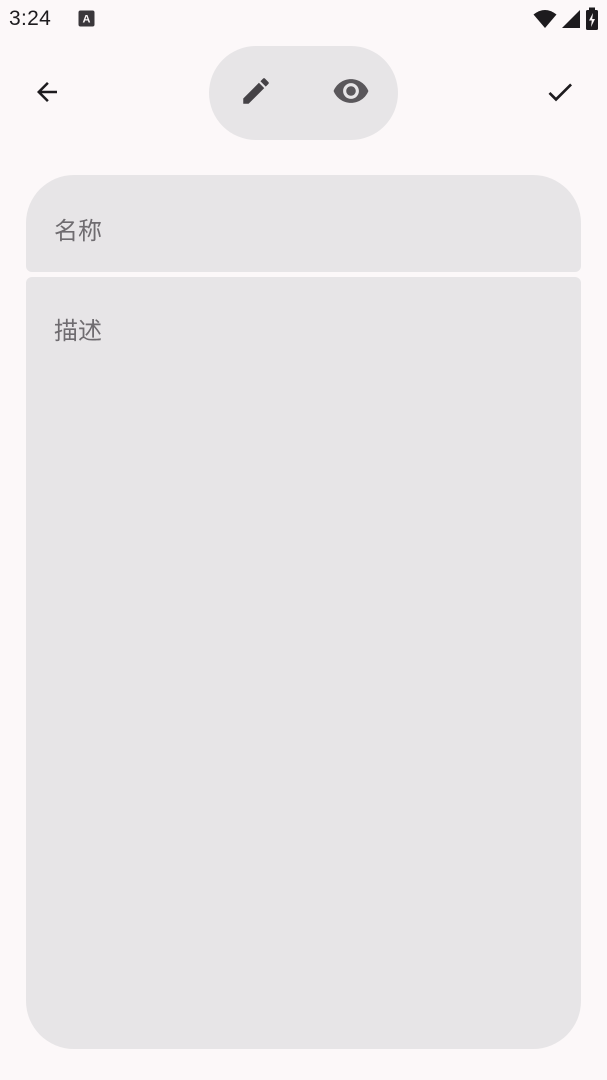 The image size is (607, 1080). Describe the element at coordinates (303, 93) in the screenshot. I see `mode-toggle` at that location.